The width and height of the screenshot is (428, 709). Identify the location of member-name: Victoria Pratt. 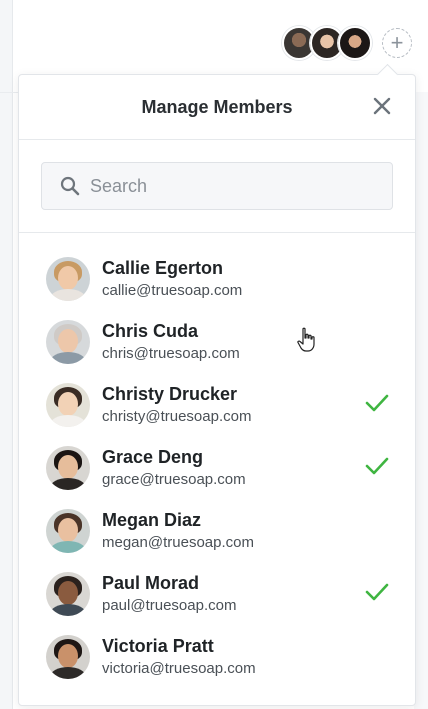
(158, 645).